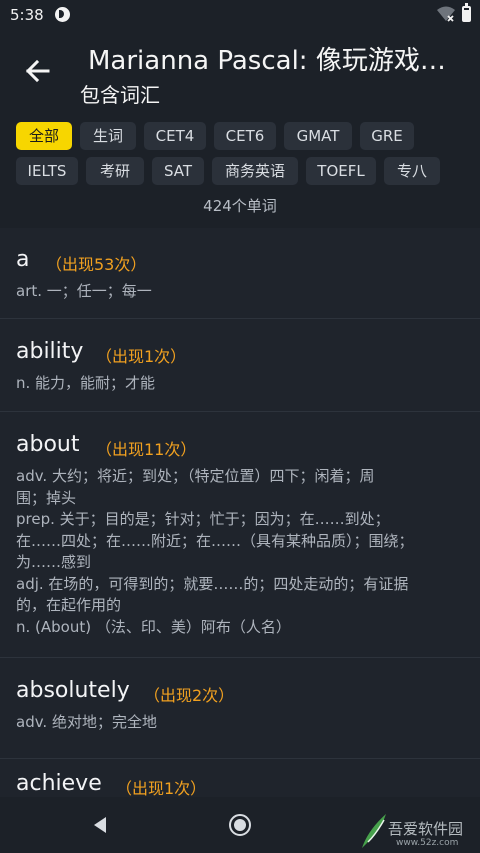  I want to click on filter-chip-cet4: CET4, so click(175, 136).